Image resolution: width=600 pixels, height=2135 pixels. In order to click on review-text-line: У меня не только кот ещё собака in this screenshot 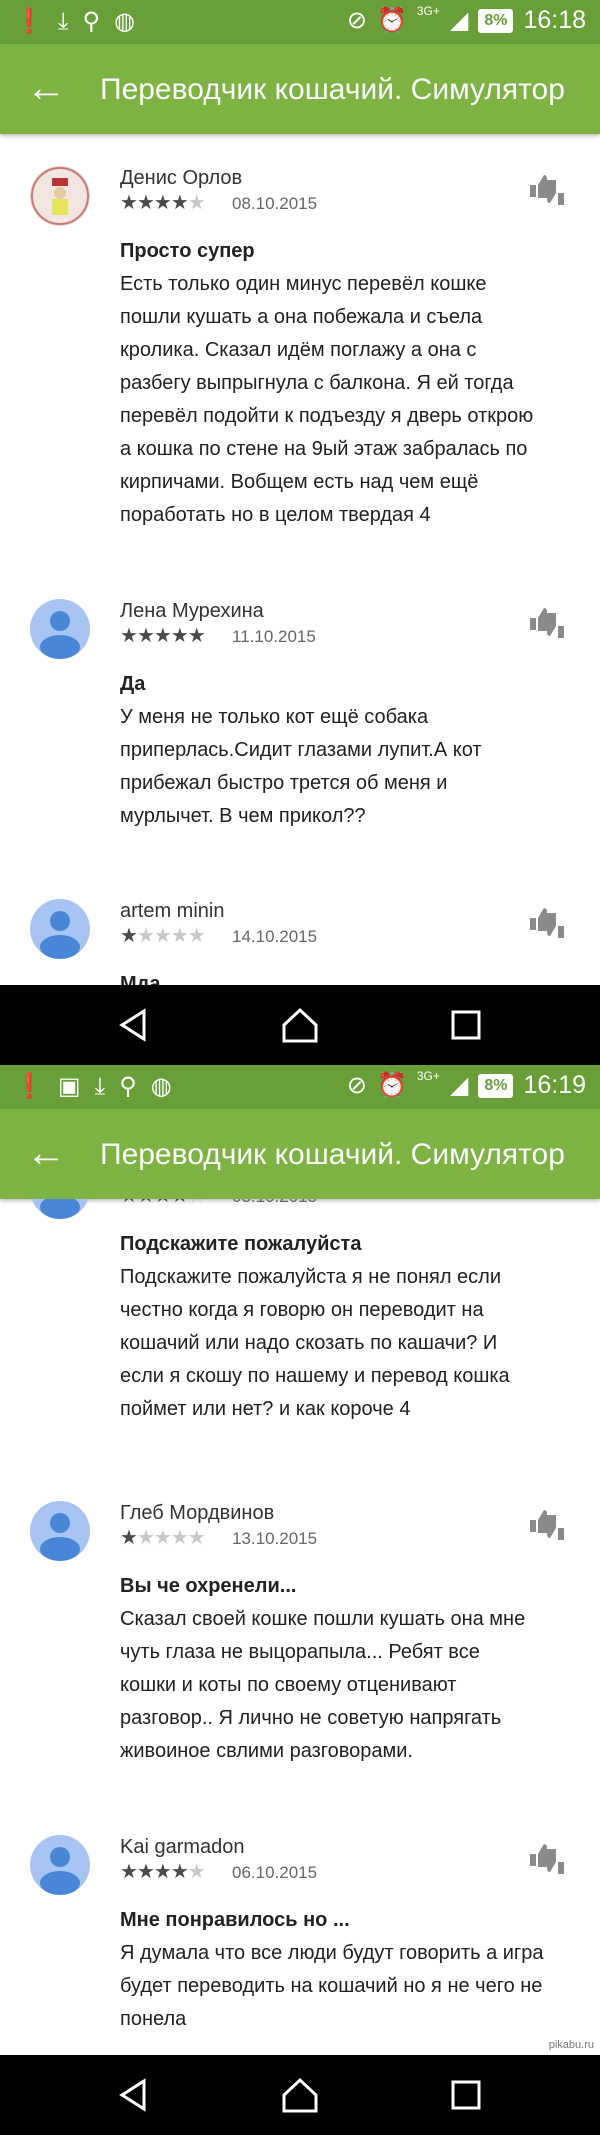, I will do `click(274, 717)`.